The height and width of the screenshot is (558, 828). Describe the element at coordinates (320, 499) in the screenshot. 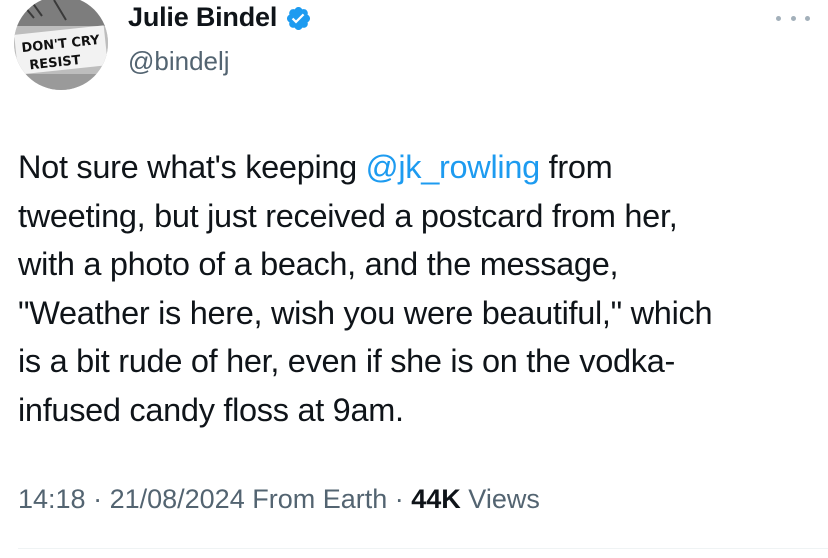

I see `tweet-source: From Earth` at that location.